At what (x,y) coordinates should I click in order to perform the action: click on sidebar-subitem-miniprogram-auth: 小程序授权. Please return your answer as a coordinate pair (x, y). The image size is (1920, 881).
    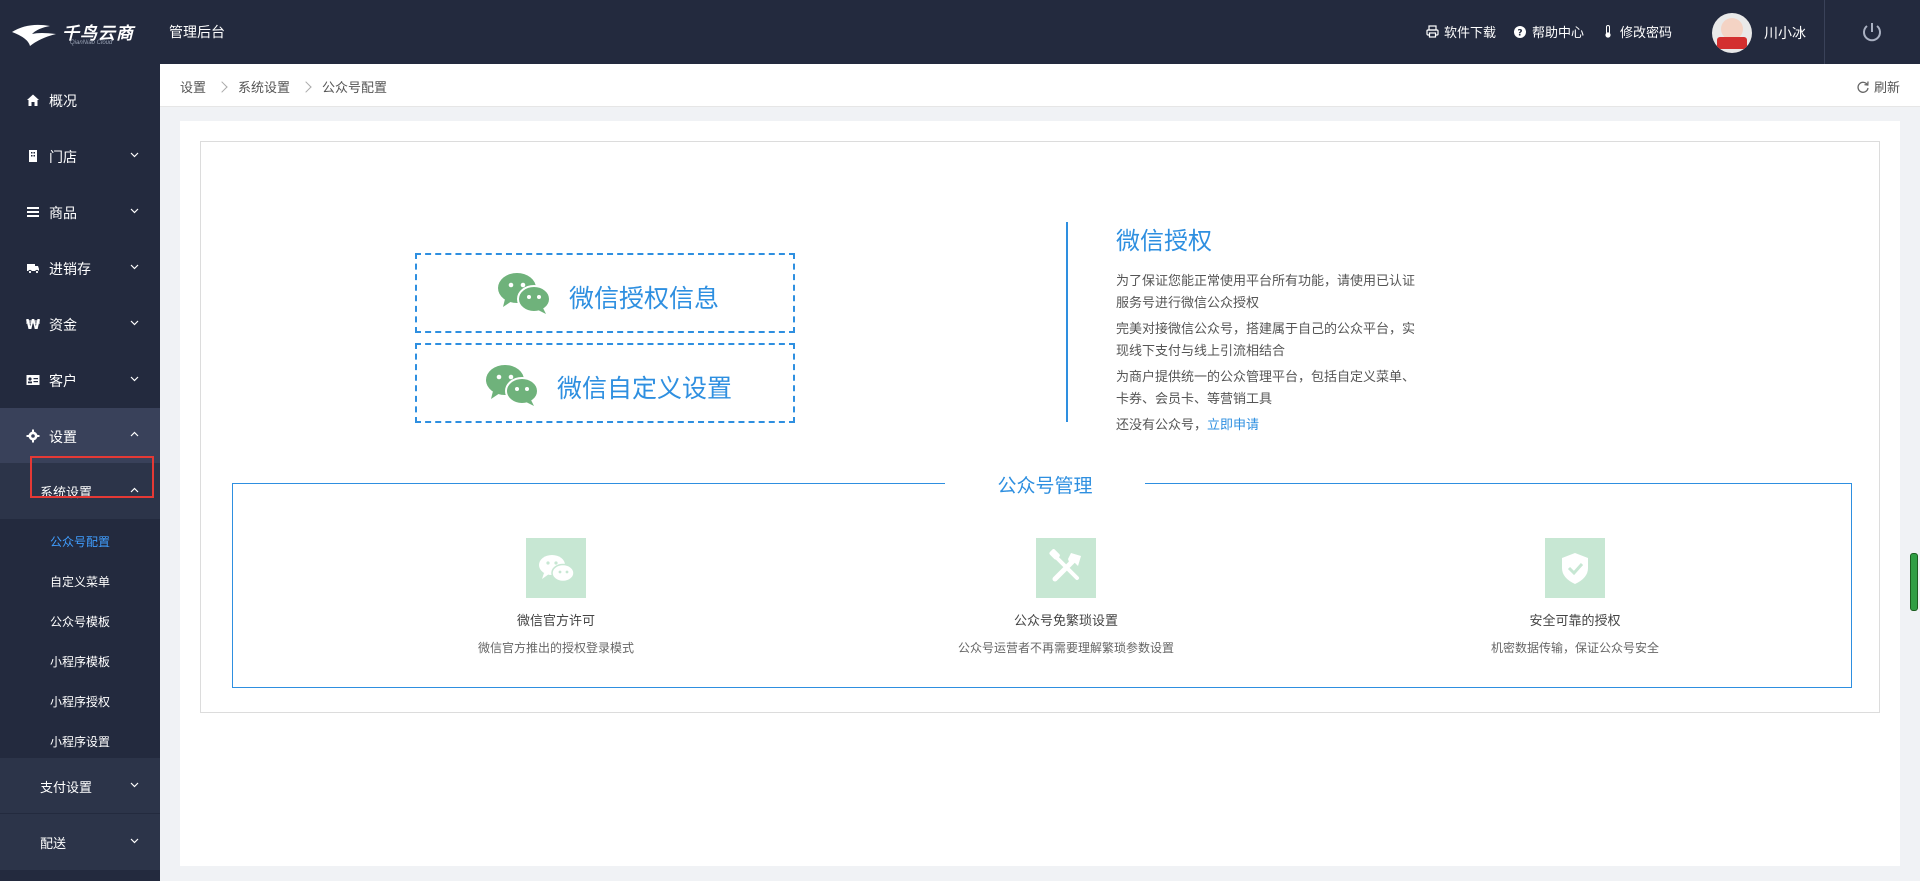
    Looking at the image, I should click on (80, 701).